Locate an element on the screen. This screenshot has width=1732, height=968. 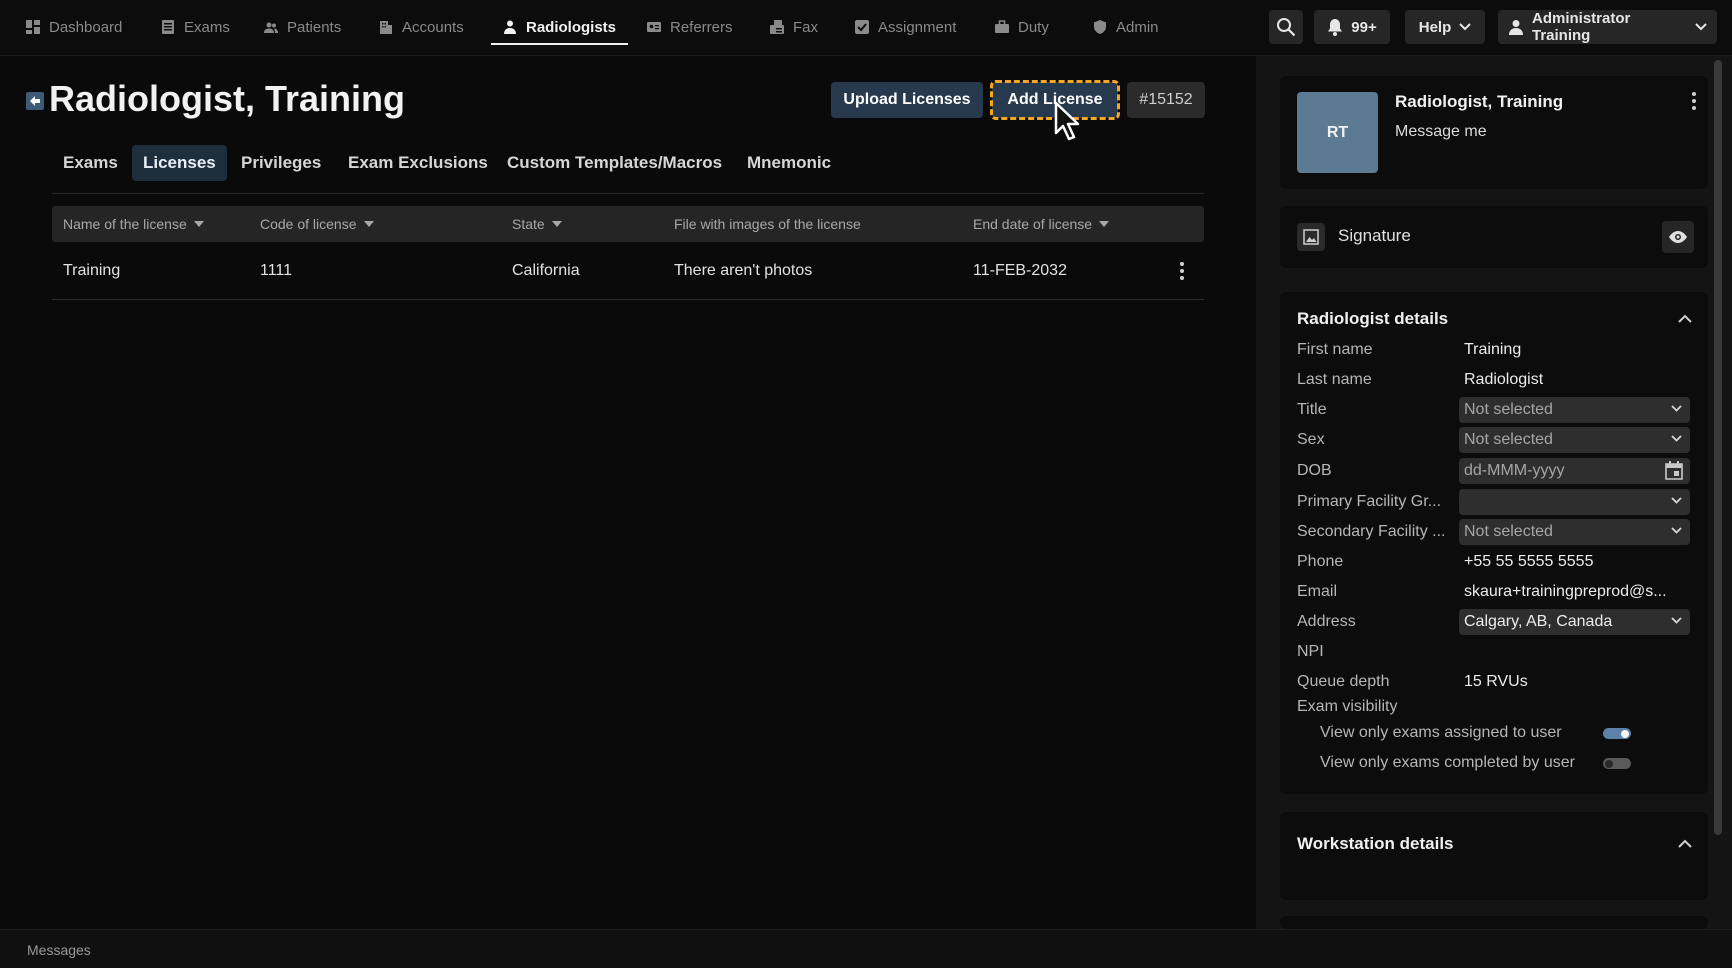
search-button is located at coordinates (1286, 27).